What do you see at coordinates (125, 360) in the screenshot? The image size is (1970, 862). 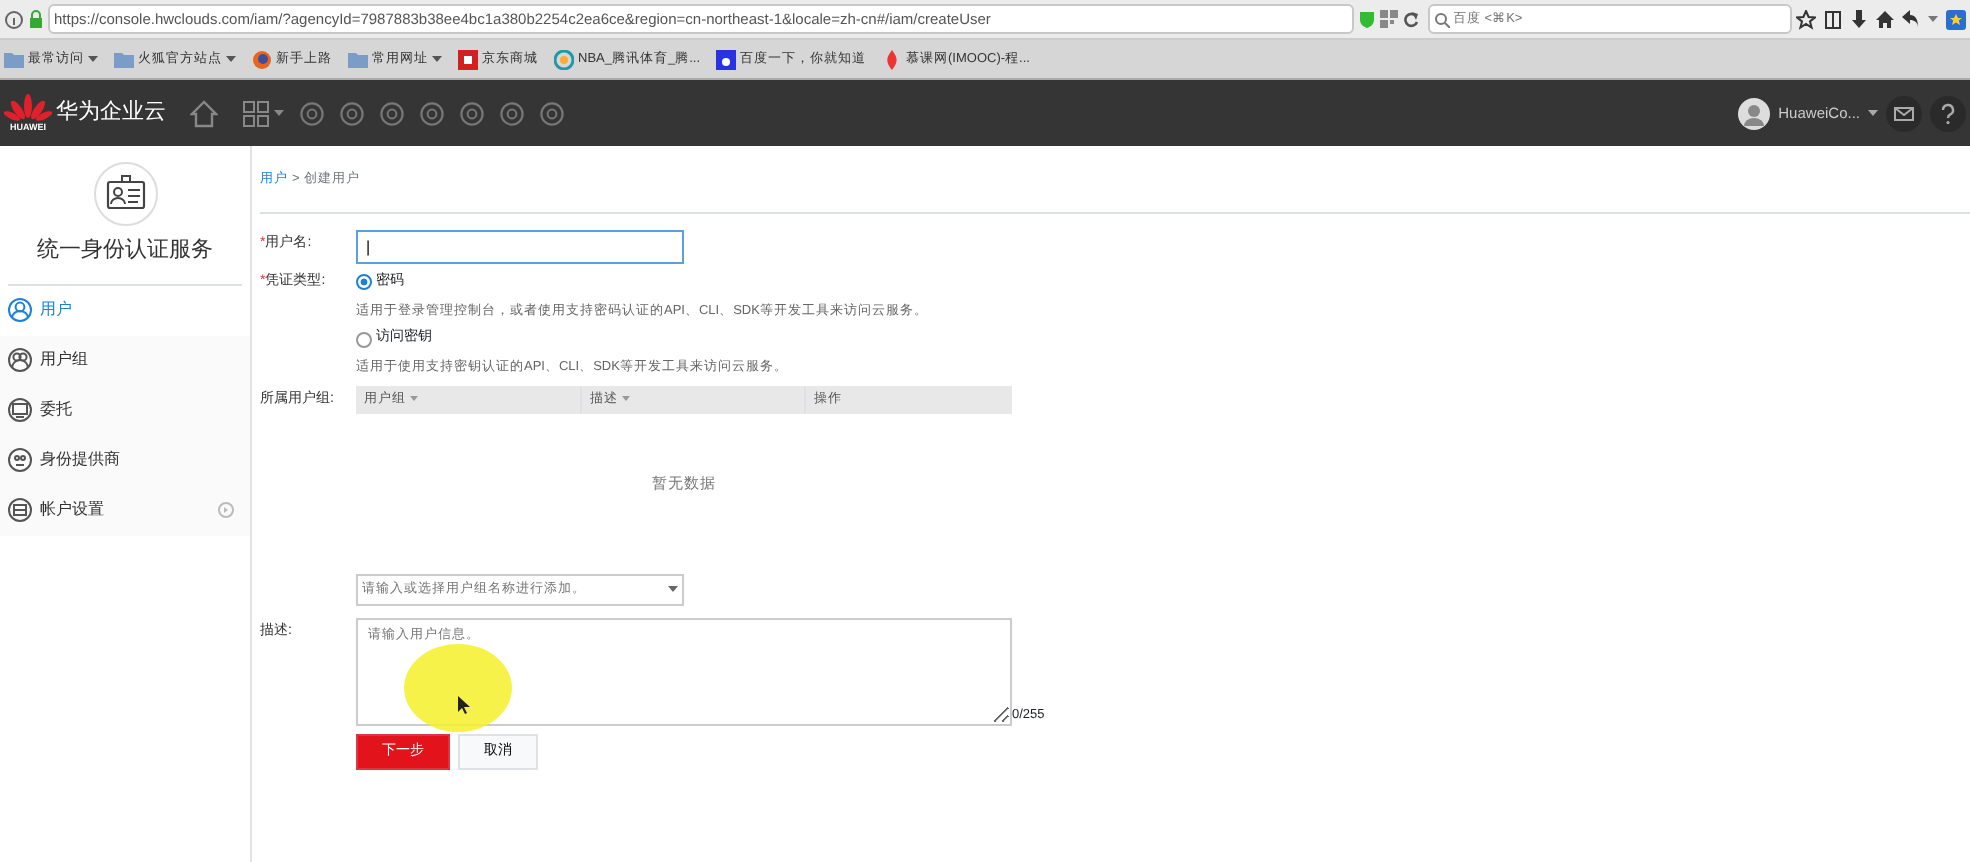 I see `sidebar-item: 用户组` at bounding box center [125, 360].